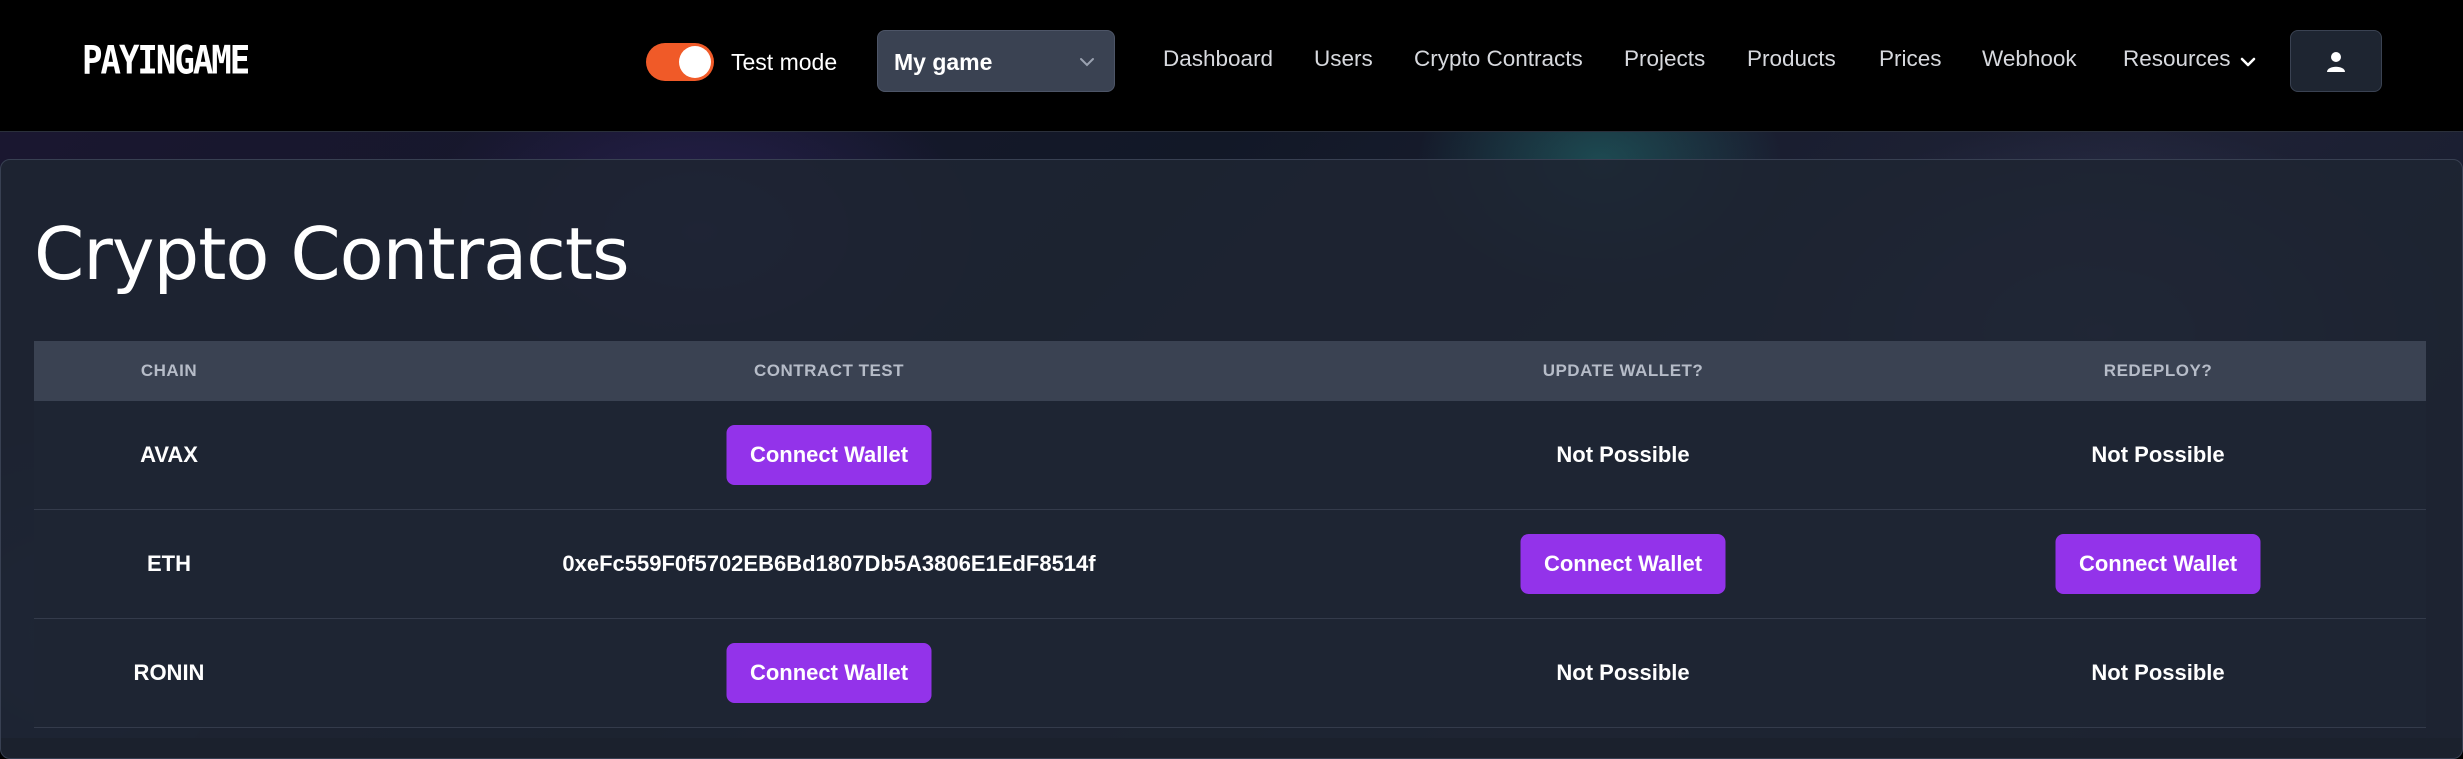 The image size is (2463, 759). I want to click on game-select: My game, so click(996, 61).